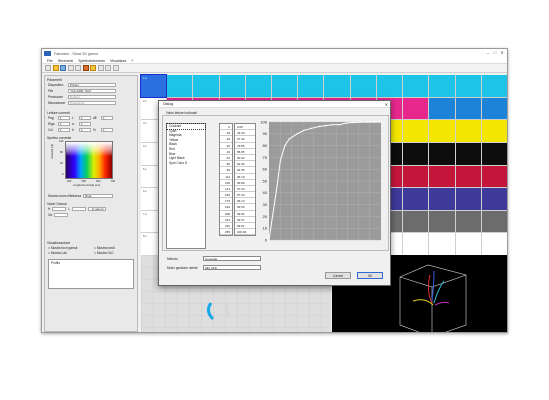 Image resolution: width=549 pixels, height=400 pixels. Describe the element at coordinates (92, 85) in the screenshot. I see `dispositivo-field: Printer` at that location.